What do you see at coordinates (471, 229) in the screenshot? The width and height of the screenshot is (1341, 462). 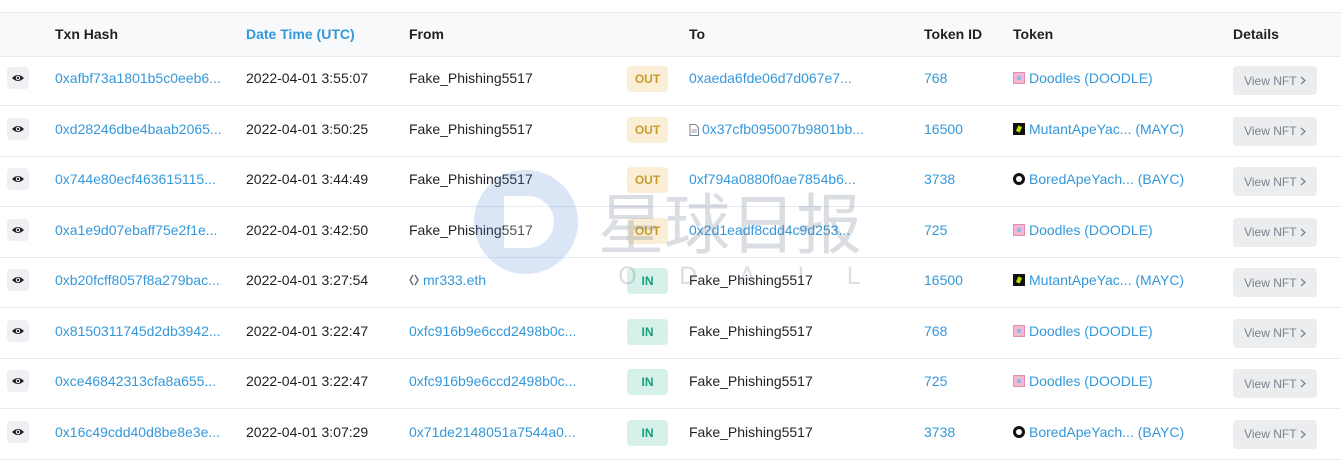 I see `from-address-text: Fake_Phishing5517` at bounding box center [471, 229].